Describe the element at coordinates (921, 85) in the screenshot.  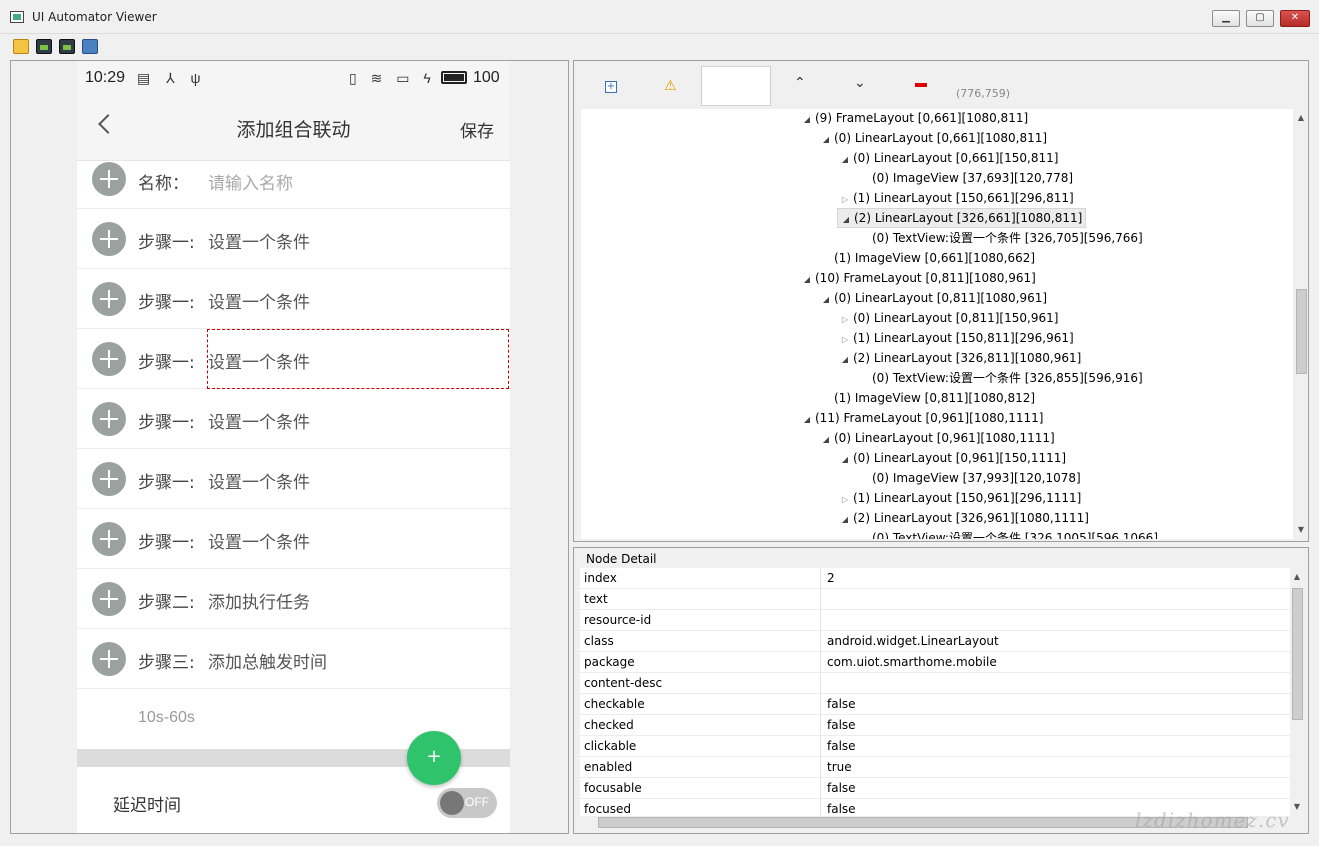
I see `clear-search-icon` at that location.